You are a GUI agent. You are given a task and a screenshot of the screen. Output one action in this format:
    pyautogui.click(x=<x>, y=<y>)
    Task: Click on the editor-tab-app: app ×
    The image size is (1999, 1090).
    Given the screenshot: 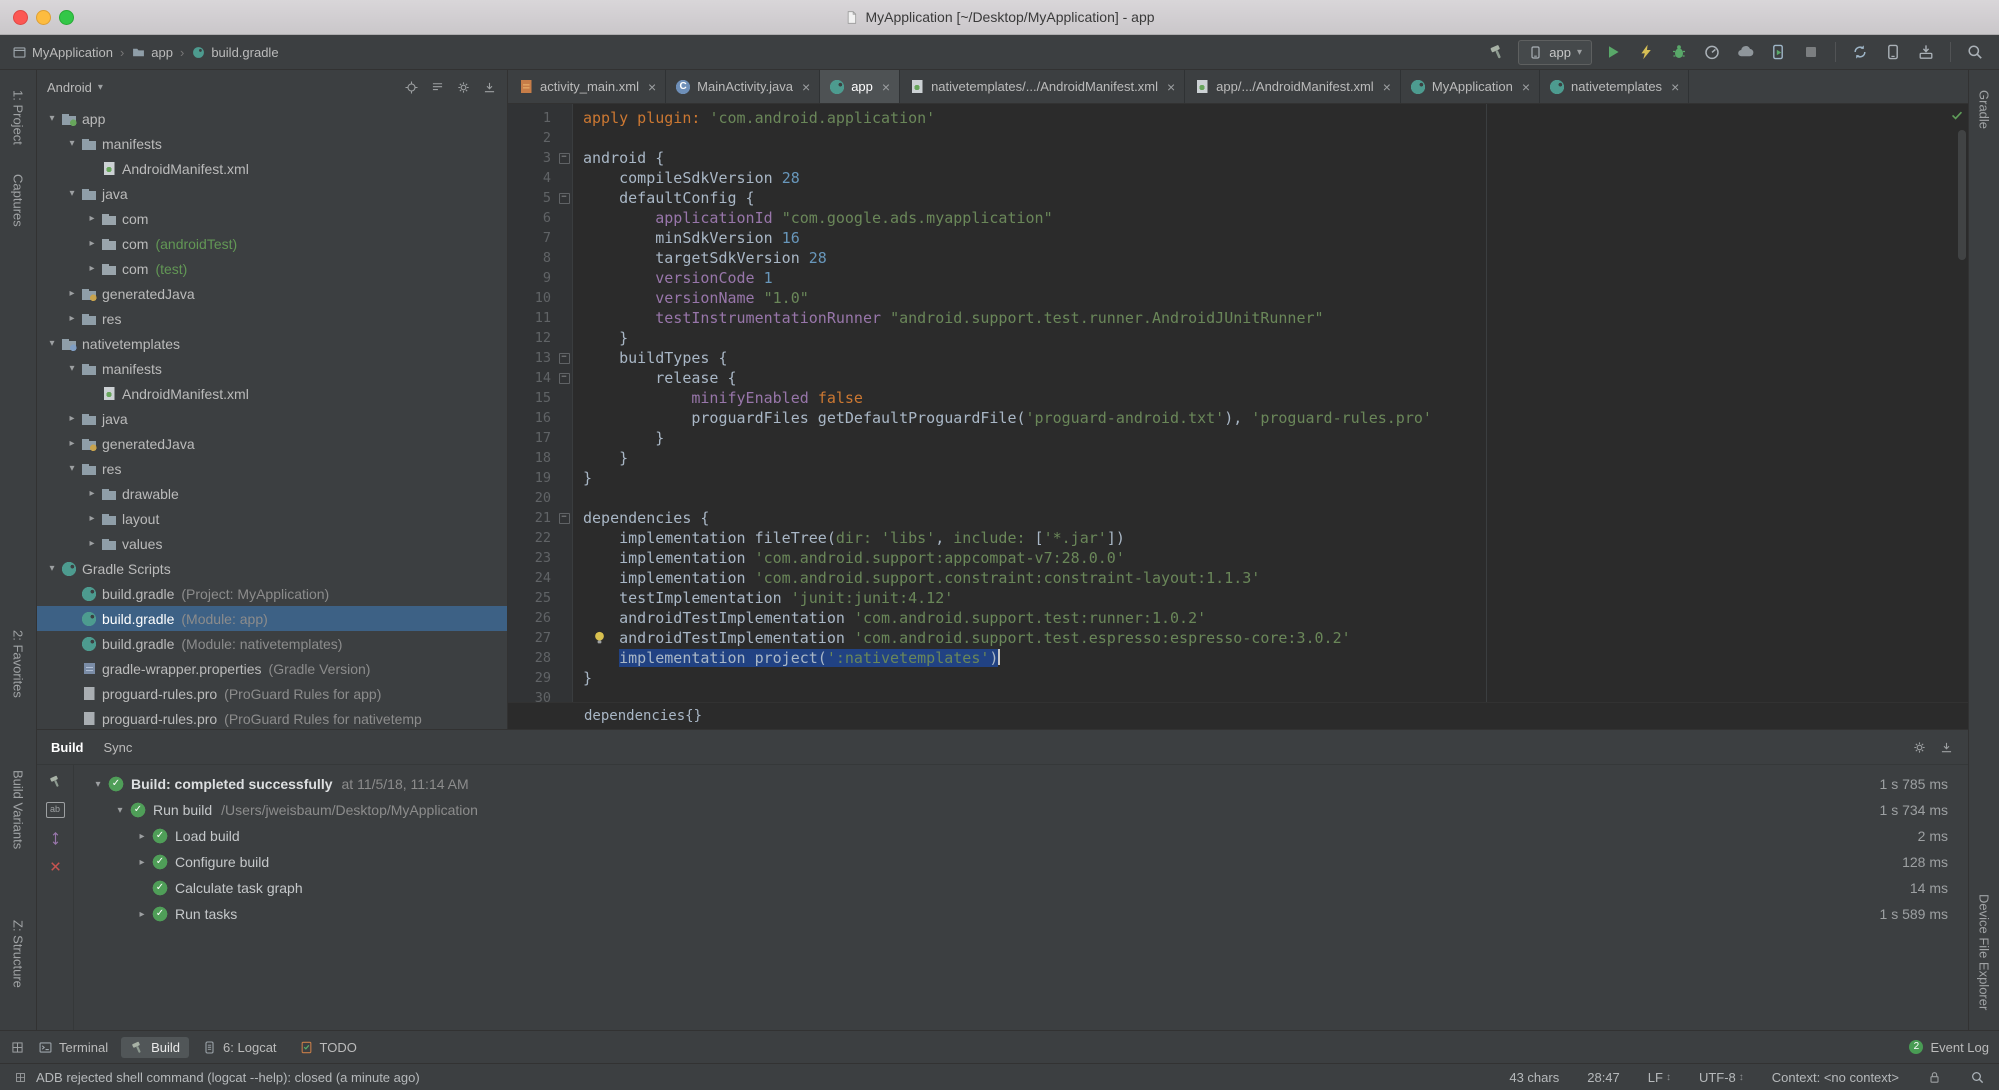 What is the action you would take?
    pyautogui.click(x=860, y=86)
    